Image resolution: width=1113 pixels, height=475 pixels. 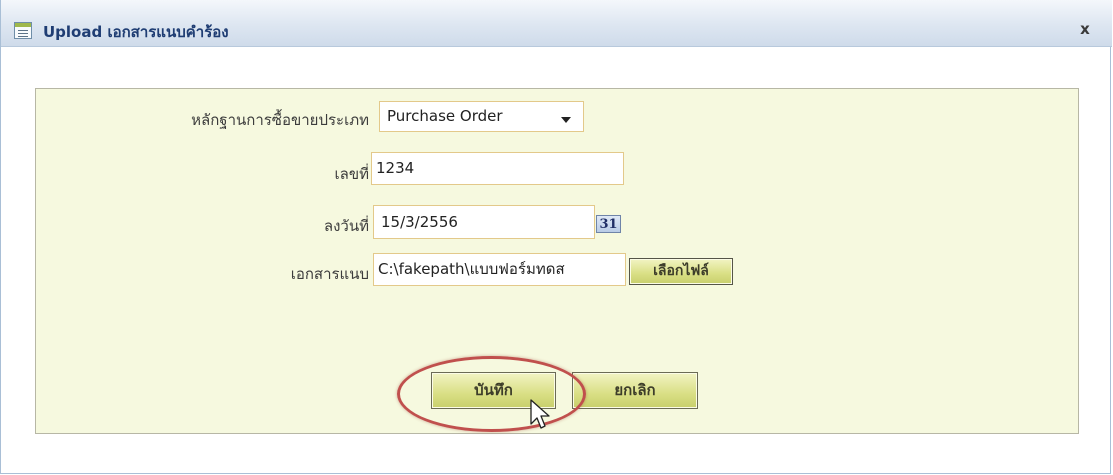 I want to click on doc-date-label: ลงวันที่, so click(x=346, y=226).